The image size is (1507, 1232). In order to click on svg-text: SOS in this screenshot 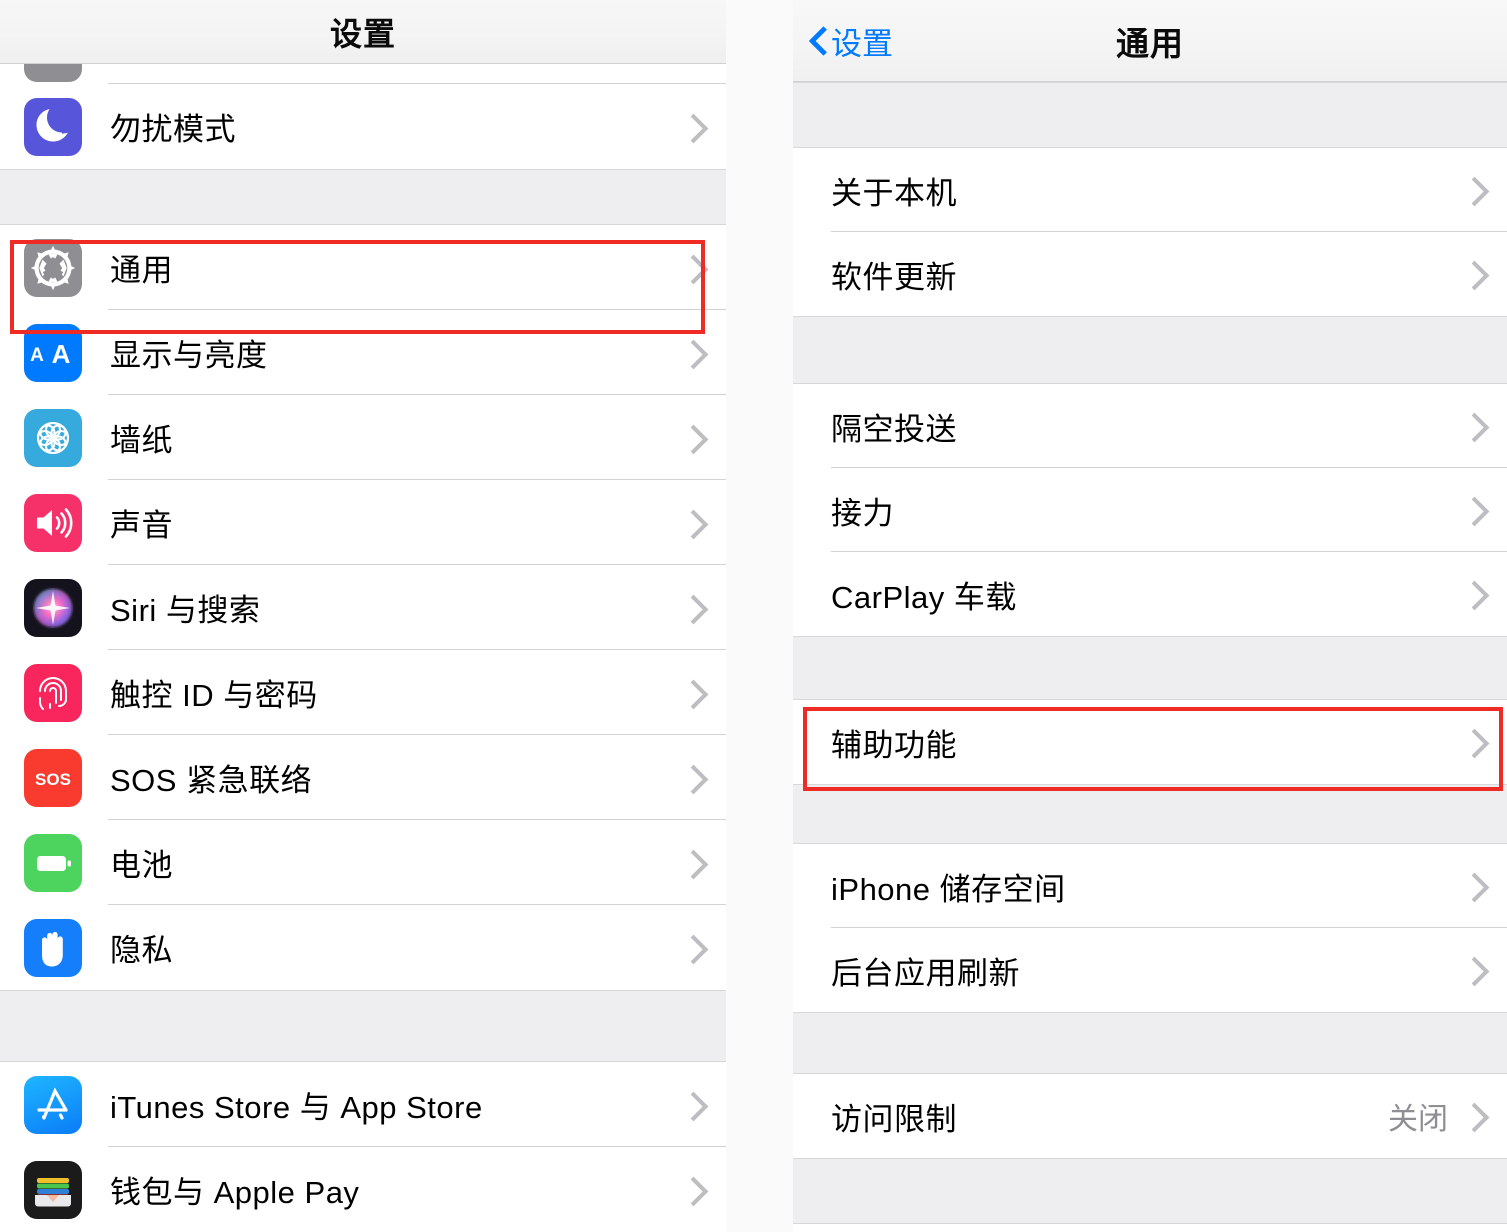, I will do `click(53, 779)`.